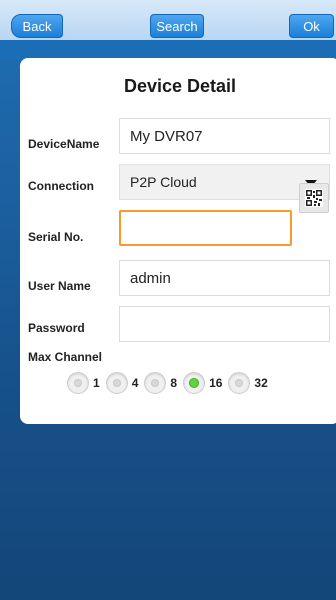  I want to click on qr-code-icon, so click(314, 198).